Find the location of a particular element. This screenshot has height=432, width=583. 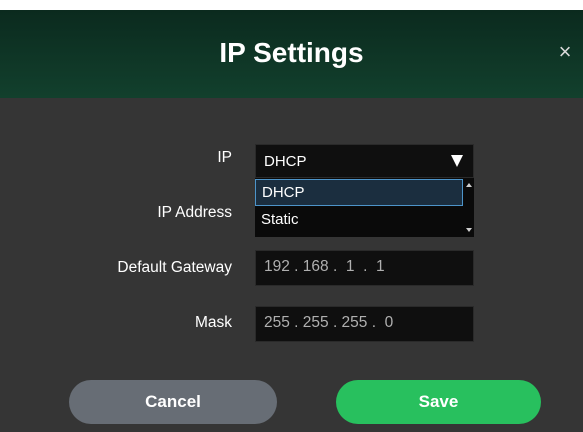

ip-address-label: IP Address is located at coordinates (194, 212).